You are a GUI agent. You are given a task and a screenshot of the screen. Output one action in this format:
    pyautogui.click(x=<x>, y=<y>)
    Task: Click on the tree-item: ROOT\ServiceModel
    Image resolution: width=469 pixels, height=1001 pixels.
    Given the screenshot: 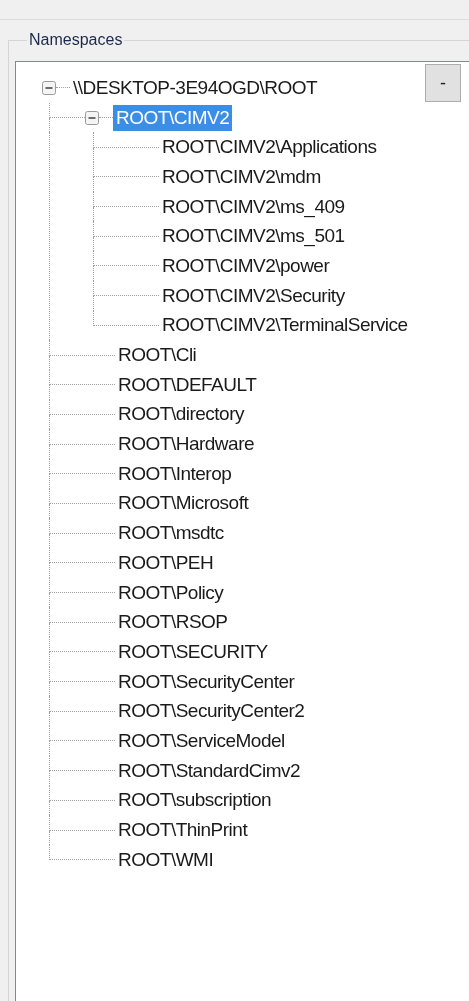 What is the action you would take?
    pyautogui.click(x=201, y=740)
    